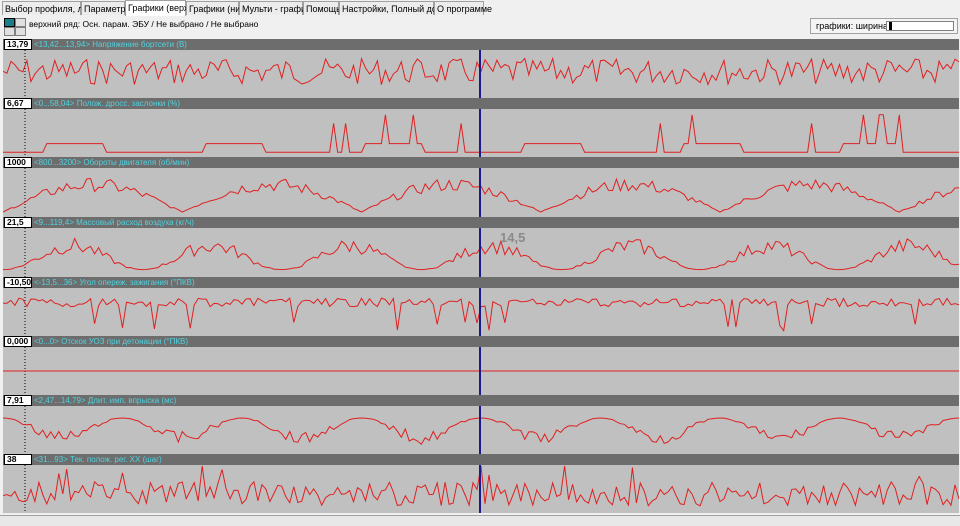  What do you see at coordinates (49, 8) in the screenshot?
I see `tab-0: Выбор профиля, лога` at bounding box center [49, 8].